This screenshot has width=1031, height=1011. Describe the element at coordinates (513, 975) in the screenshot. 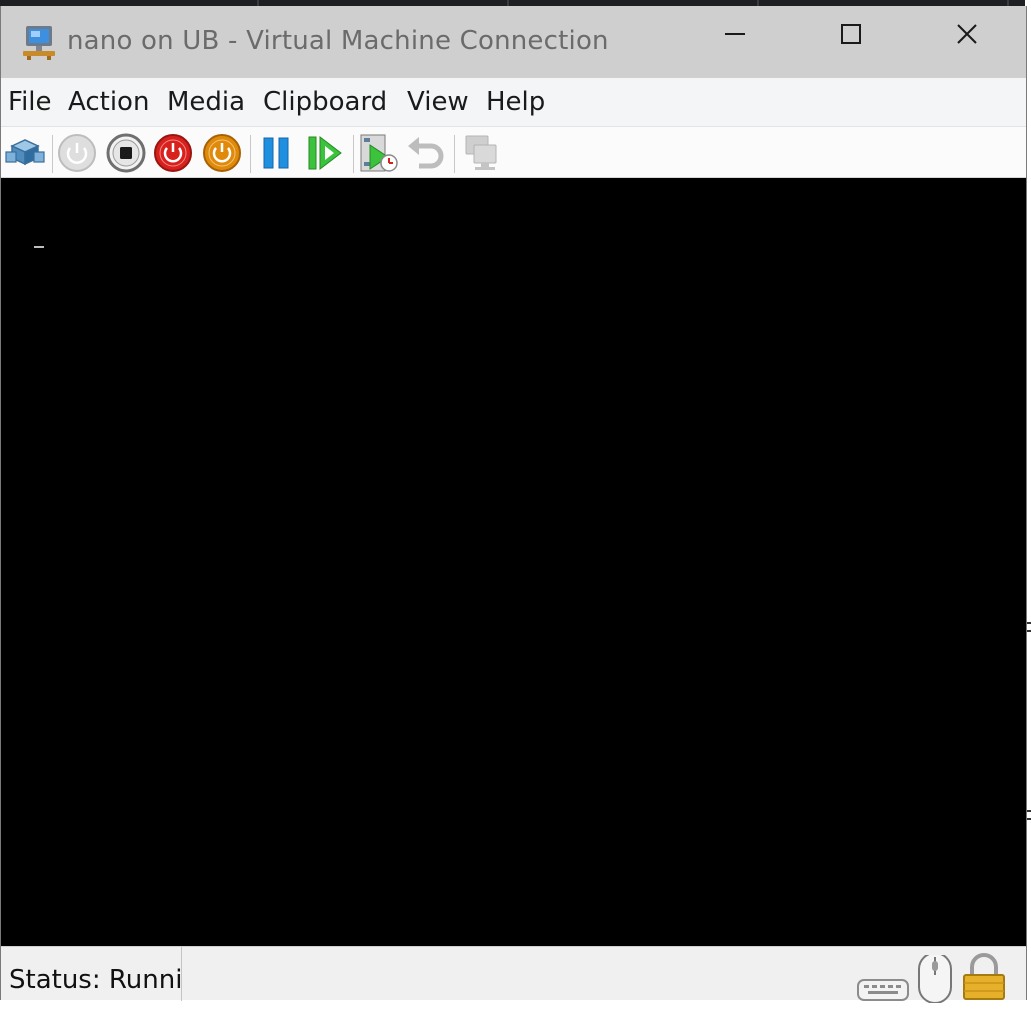

I see `status-bar: Status: Runni` at that location.